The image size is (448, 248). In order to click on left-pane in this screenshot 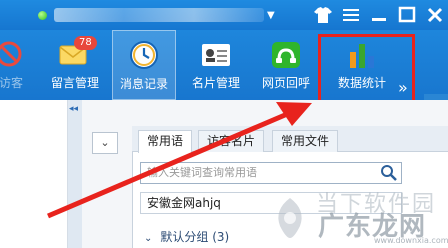, I will do `click(34, 174)`.